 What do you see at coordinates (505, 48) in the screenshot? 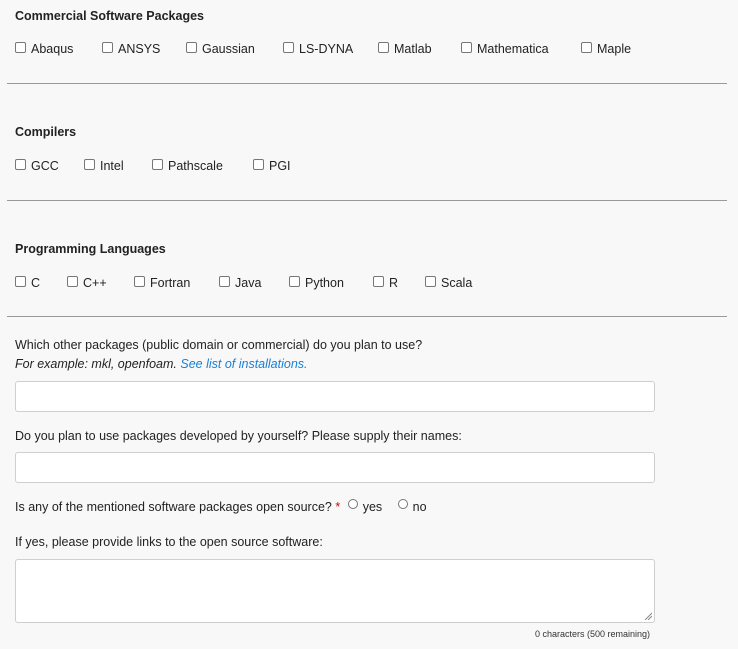
I see `checkbox-mathematica: Mathematica` at bounding box center [505, 48].